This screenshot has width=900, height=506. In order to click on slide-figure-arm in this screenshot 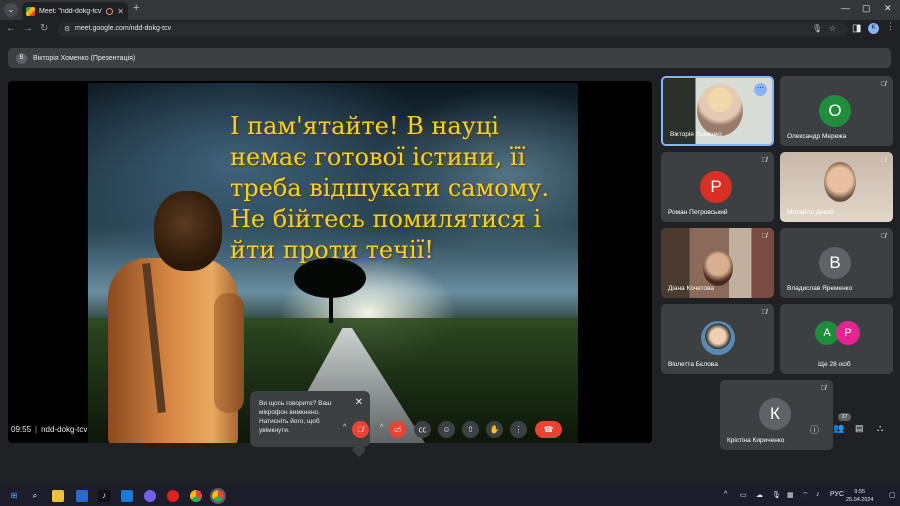, I will do `click(229, 353)`.